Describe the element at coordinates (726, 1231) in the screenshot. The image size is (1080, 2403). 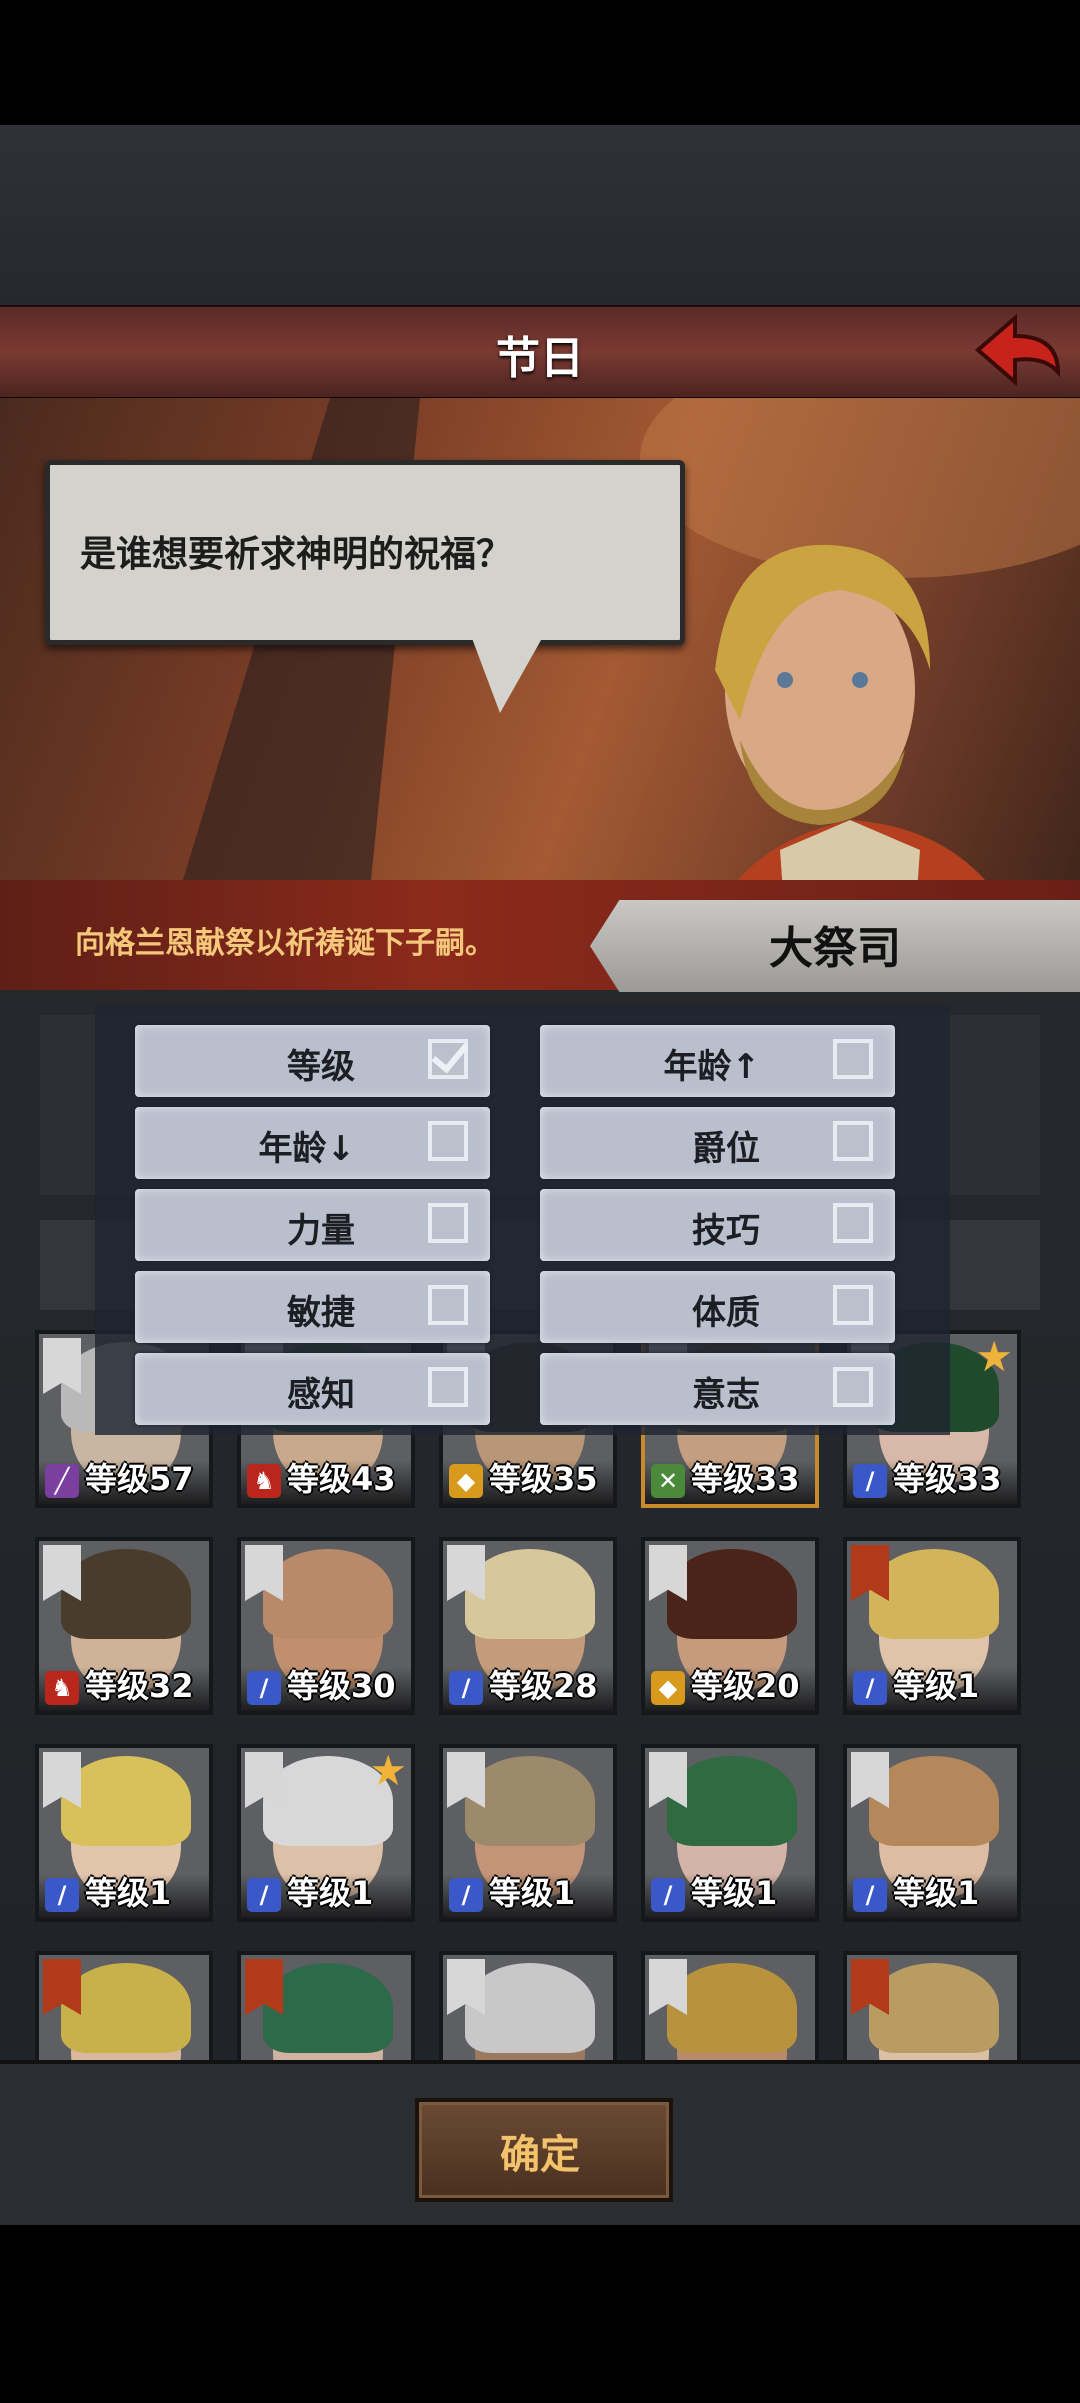
I see `sort-option-label: 技巧` at that location.